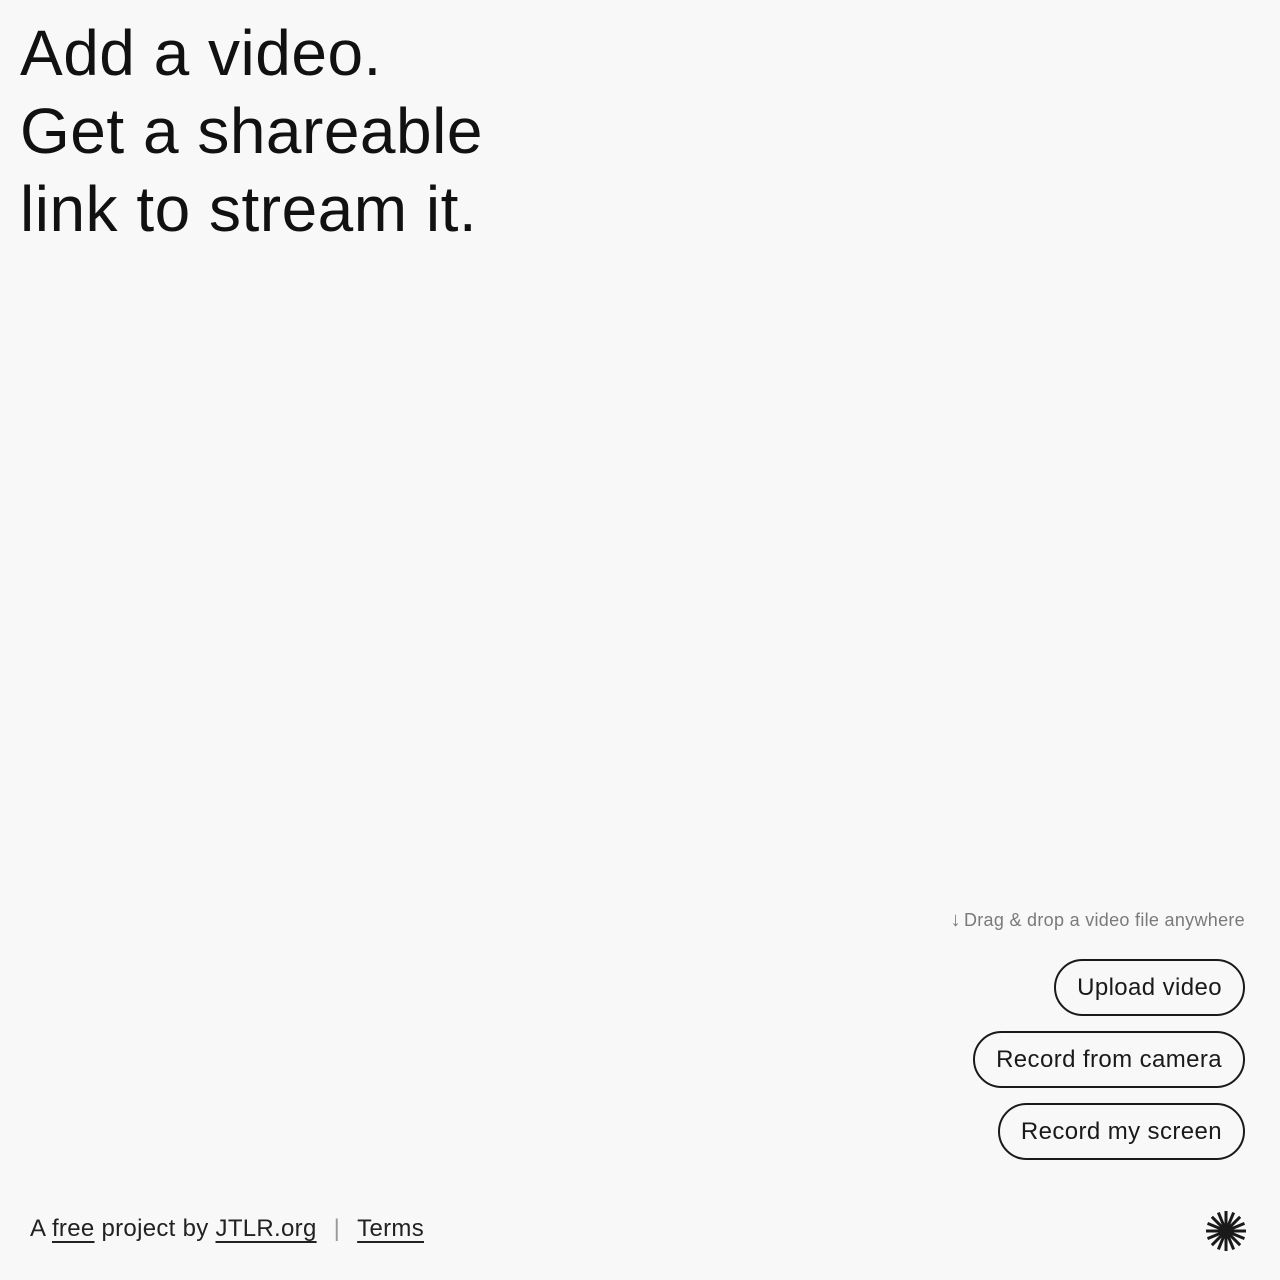 The width and height of the screenshot is (1280, 1280). What do you see at coordinates (955, 920) in the screenshot?
I see `down-arrow-icon: ↓` at bounding box center [955, 920].